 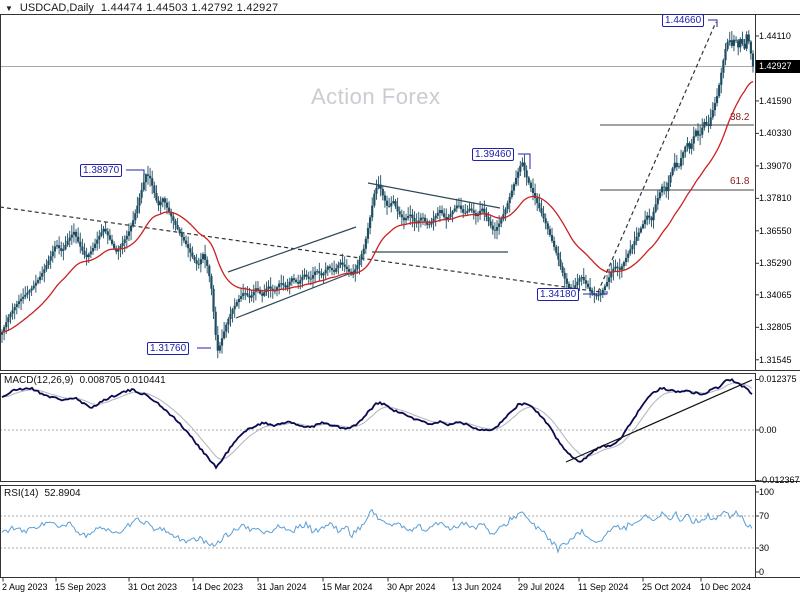 What do you see at coordinates (39, 380) in the screenshot?
I see `macd-label: MACD(12,26,9)` at bounding box center [39, 380].